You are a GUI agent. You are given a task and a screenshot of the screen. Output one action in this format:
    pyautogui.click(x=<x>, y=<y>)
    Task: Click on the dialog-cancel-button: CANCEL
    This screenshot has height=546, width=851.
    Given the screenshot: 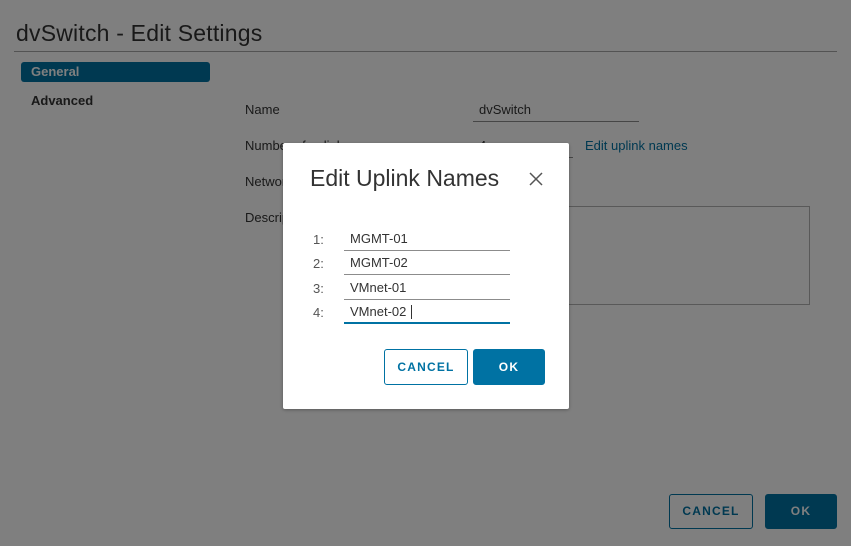 What is the action you would take?
    pyautogui.click(x=426, y=367)
    